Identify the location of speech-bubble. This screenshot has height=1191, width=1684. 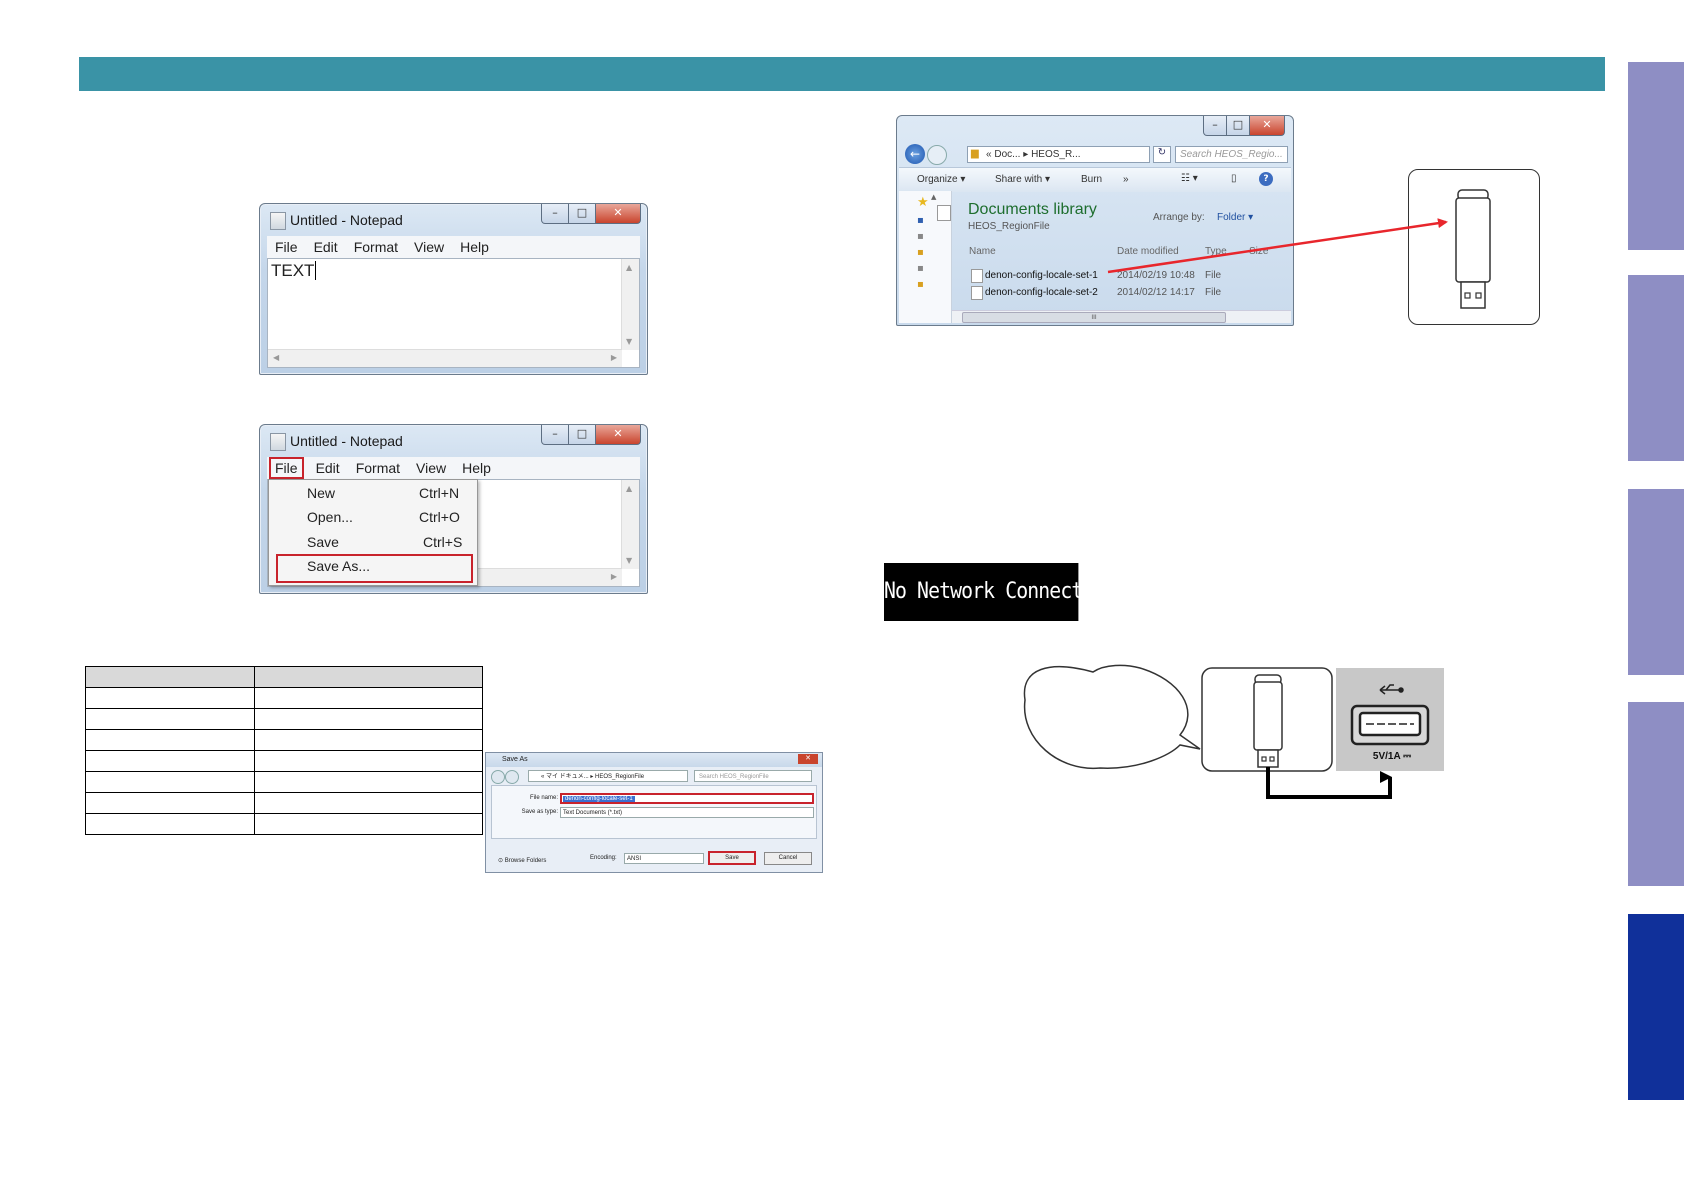
(1112, 717).